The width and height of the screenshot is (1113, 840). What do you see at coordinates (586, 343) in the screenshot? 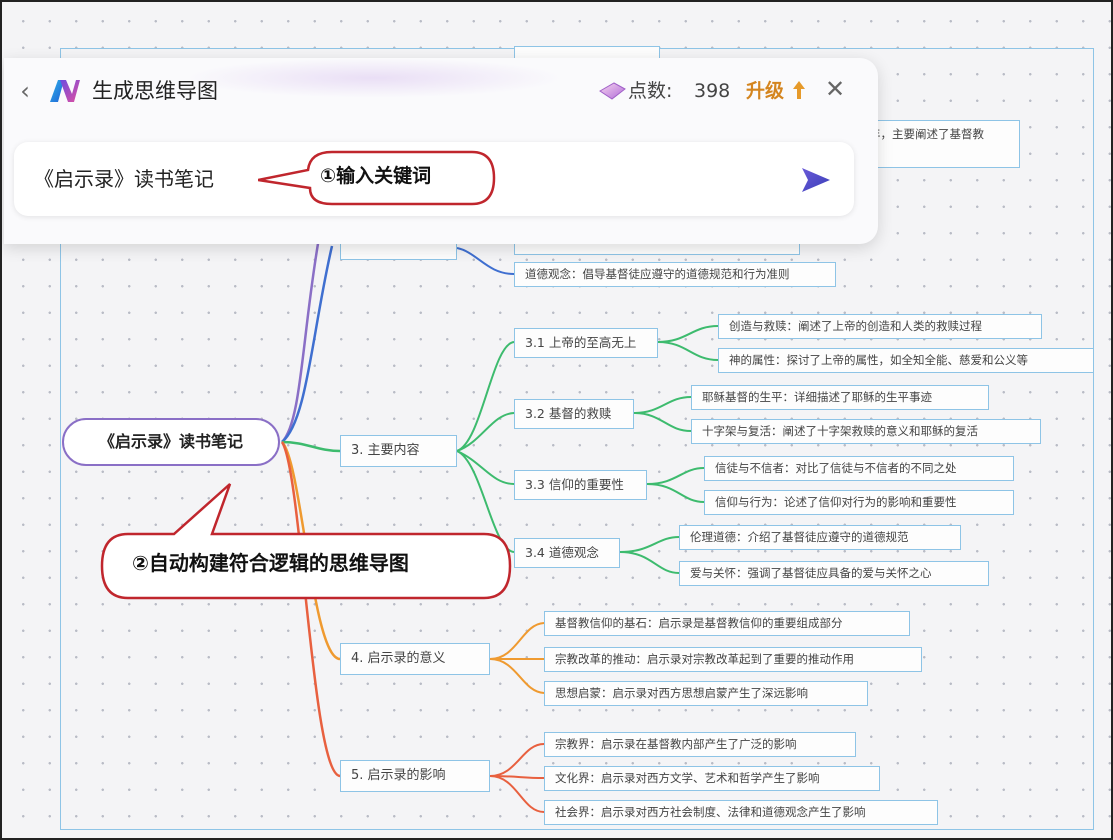
I see `sub-node-3-1: 3.1 上帝的至高无上` at bounding box center [586, 343].